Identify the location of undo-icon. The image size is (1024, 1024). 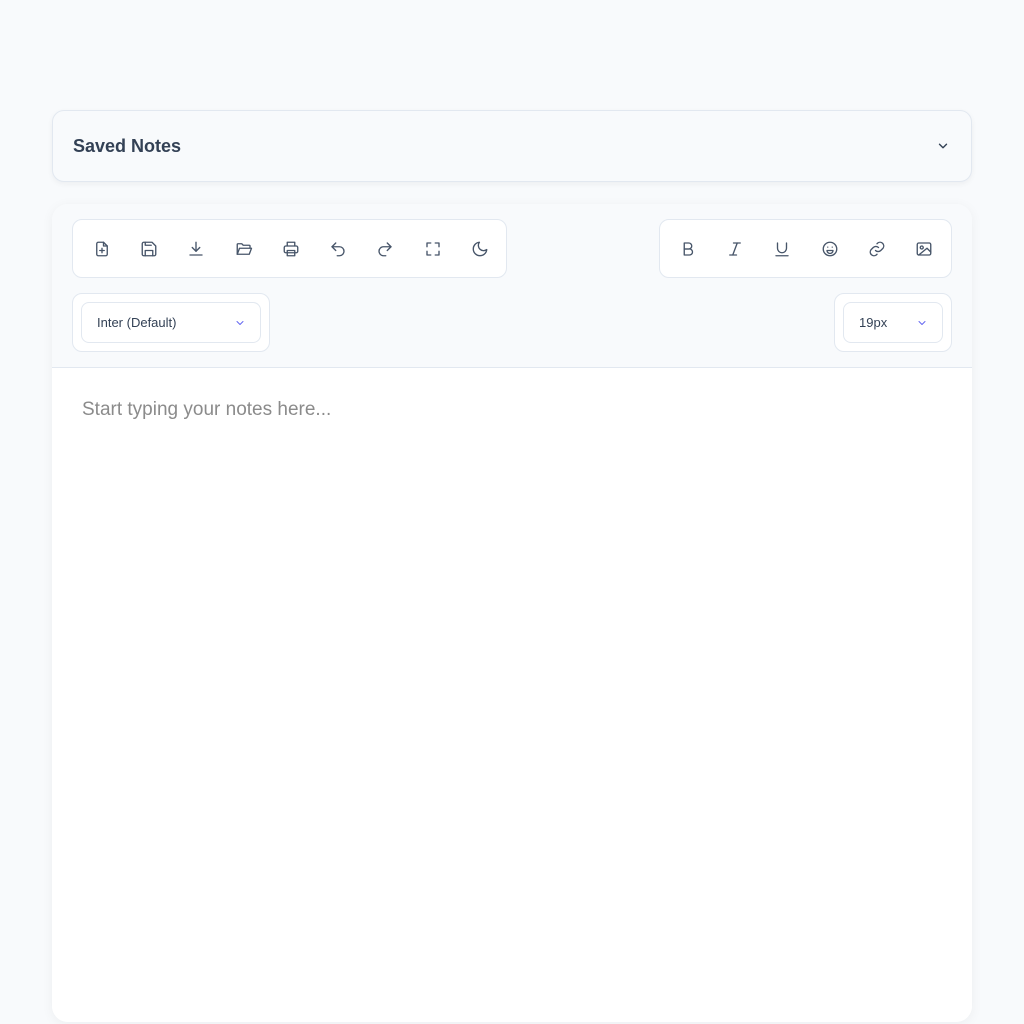
(338, 248).